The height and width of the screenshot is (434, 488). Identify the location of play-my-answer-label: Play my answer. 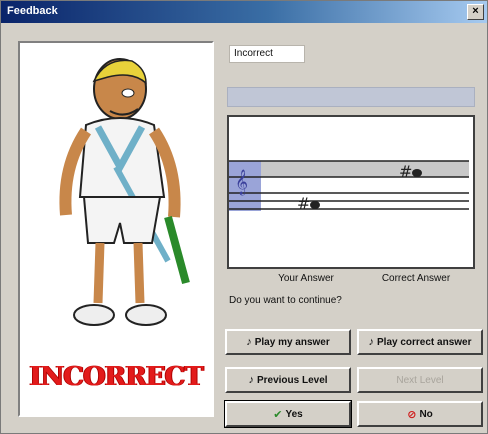
(292, 342).